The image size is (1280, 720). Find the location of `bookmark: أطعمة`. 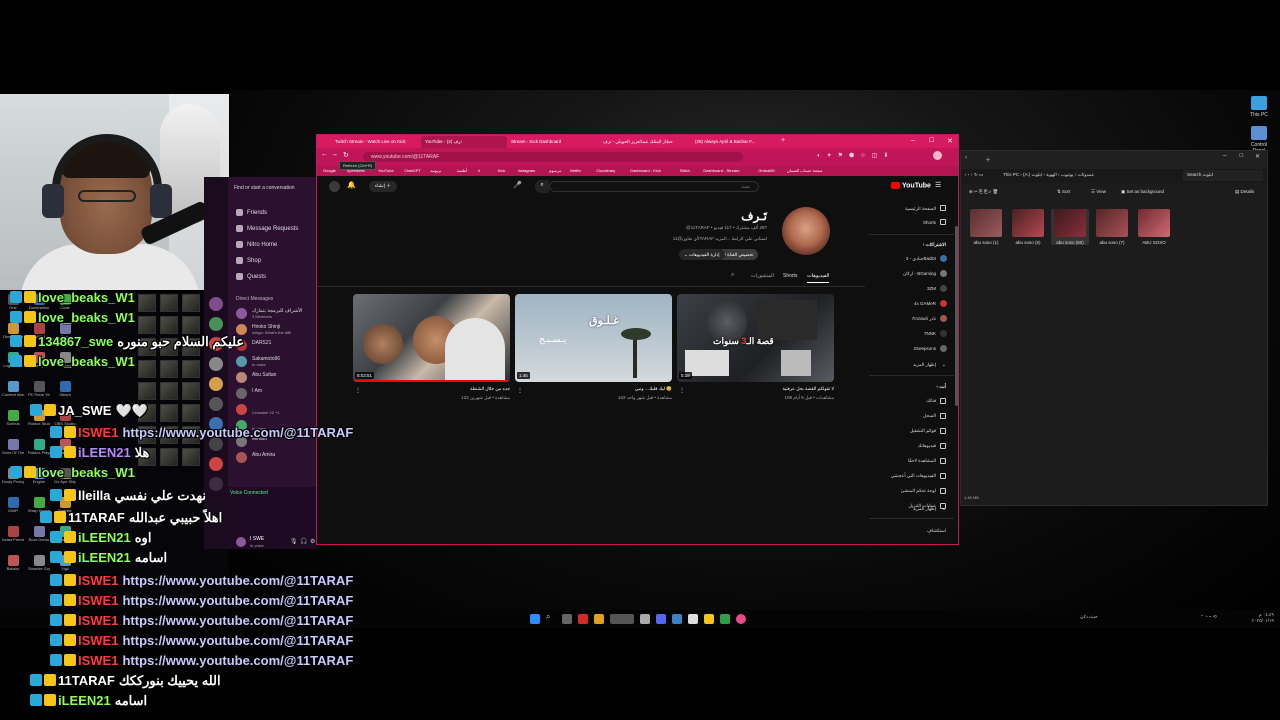

bookmark: أطعمة is located at coordinates (462, 170).